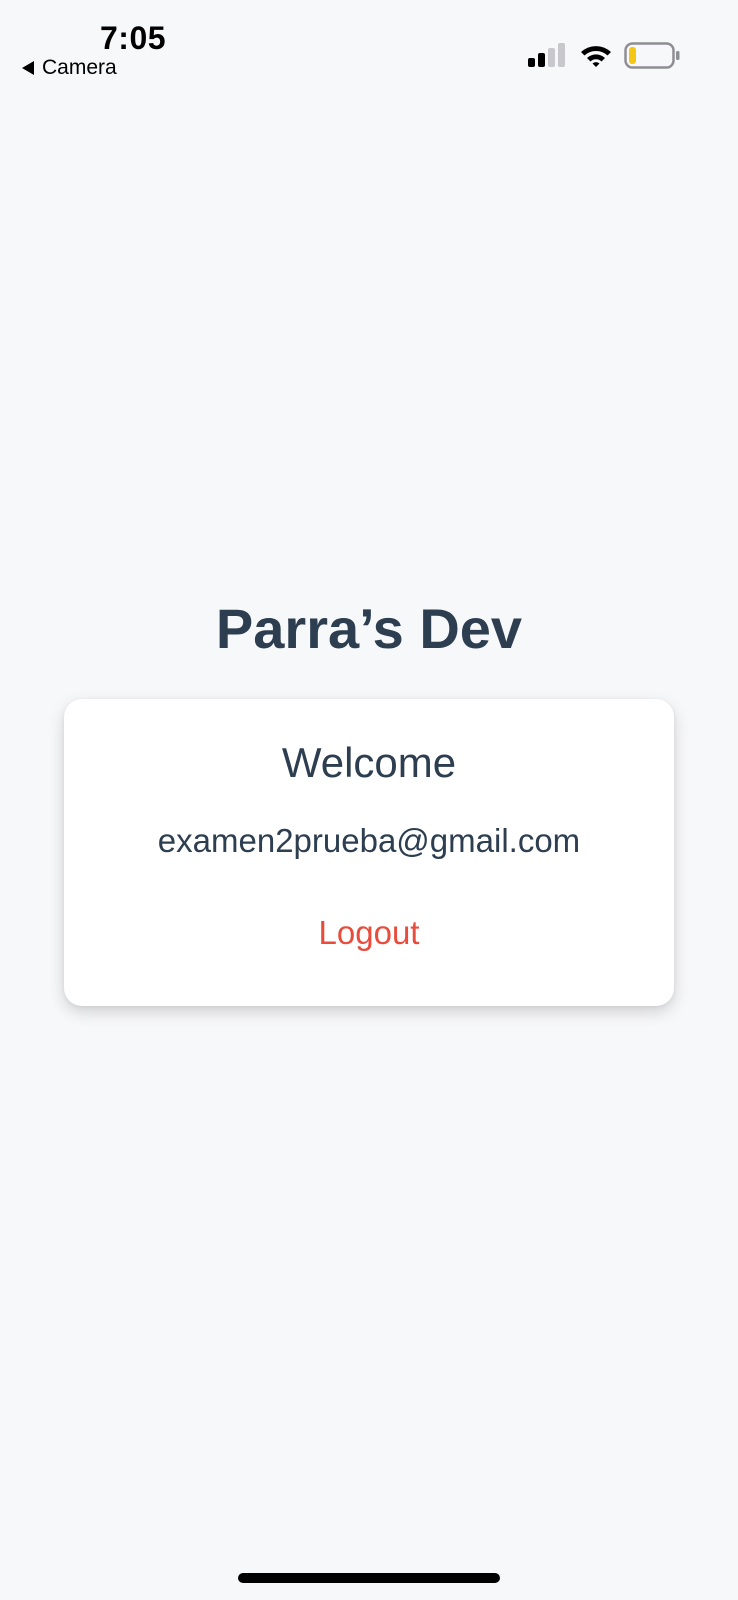 The height and width of the screenshot is (1600, 738). Describe the element at coordinates (369, 840) in the screenshot. I see `user-email: examen2prueba@gmail.com` at that location.